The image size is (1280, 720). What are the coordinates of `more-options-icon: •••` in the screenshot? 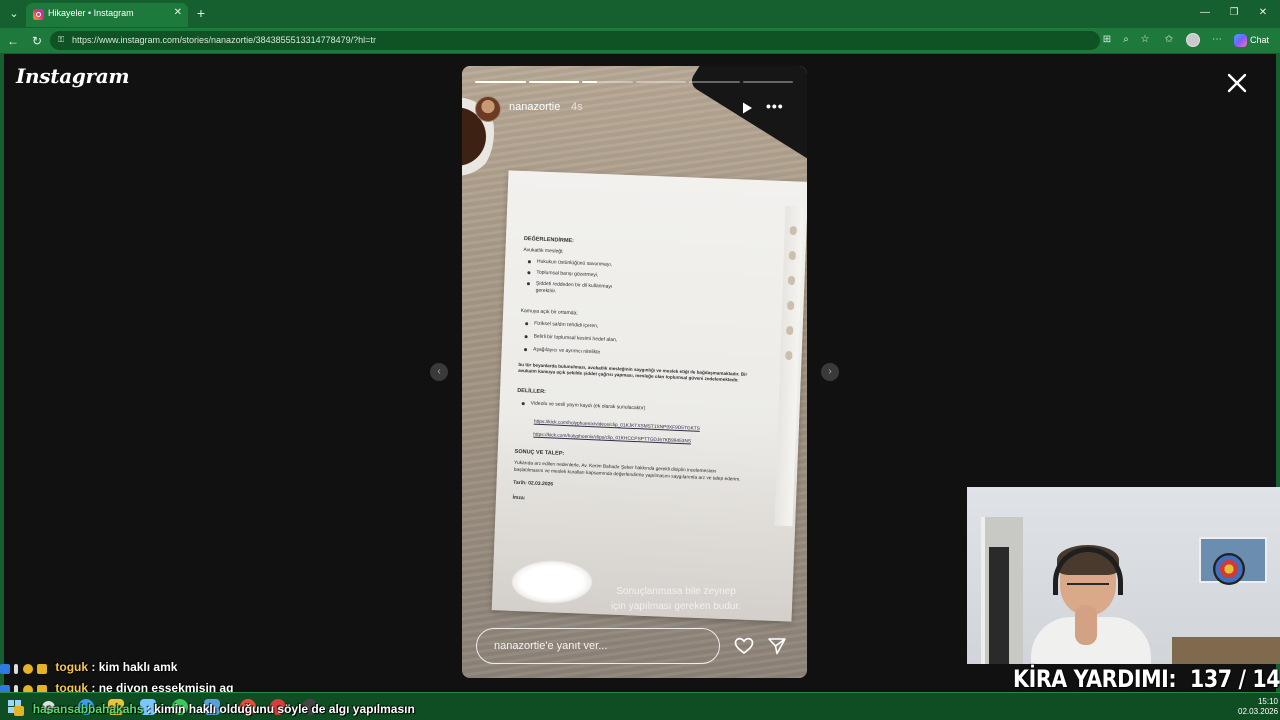 It's located at (777, 107).